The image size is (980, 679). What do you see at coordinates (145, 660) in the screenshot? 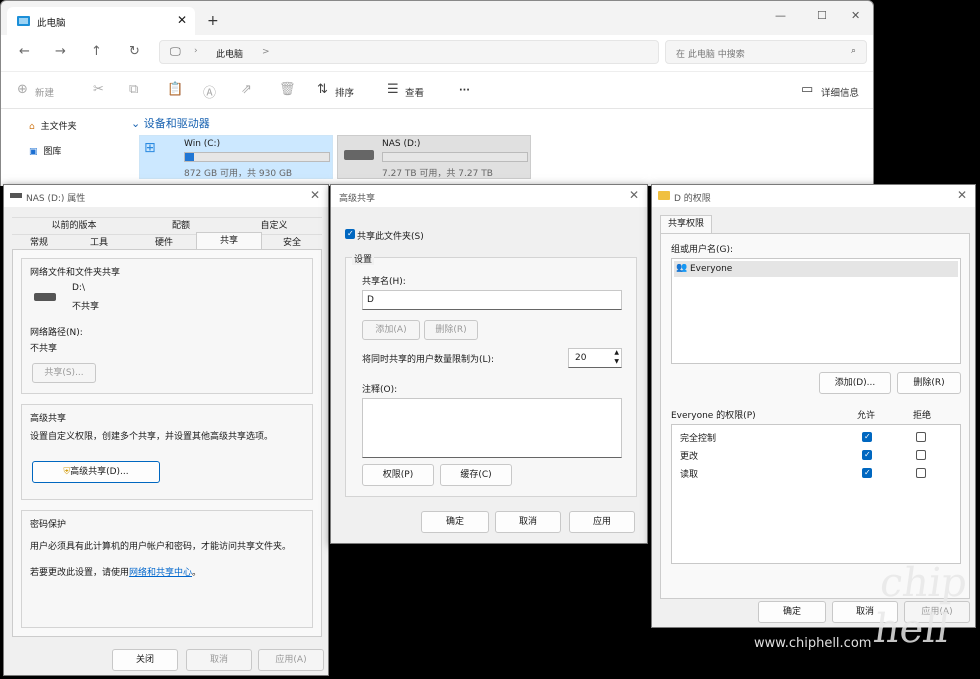
I see `close-button: 关闭` at bounding box center [145, 660].